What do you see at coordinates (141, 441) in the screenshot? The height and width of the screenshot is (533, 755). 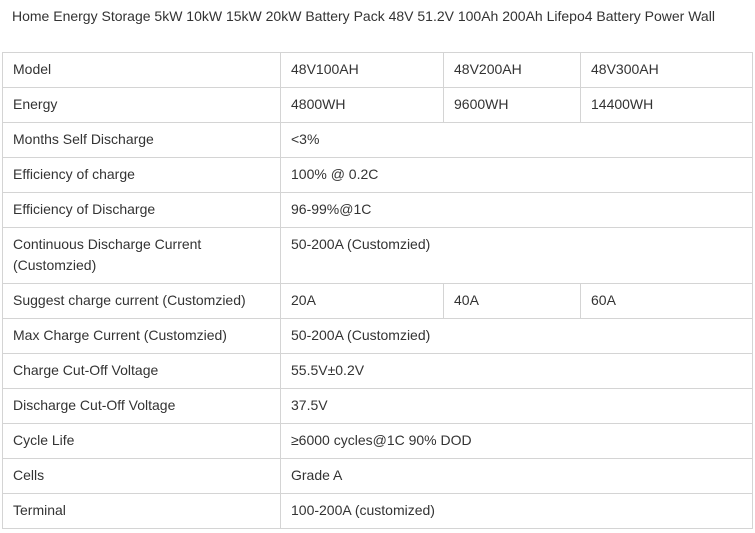 I see `row-label: Cycle Life` at bounding box center [141, 441].